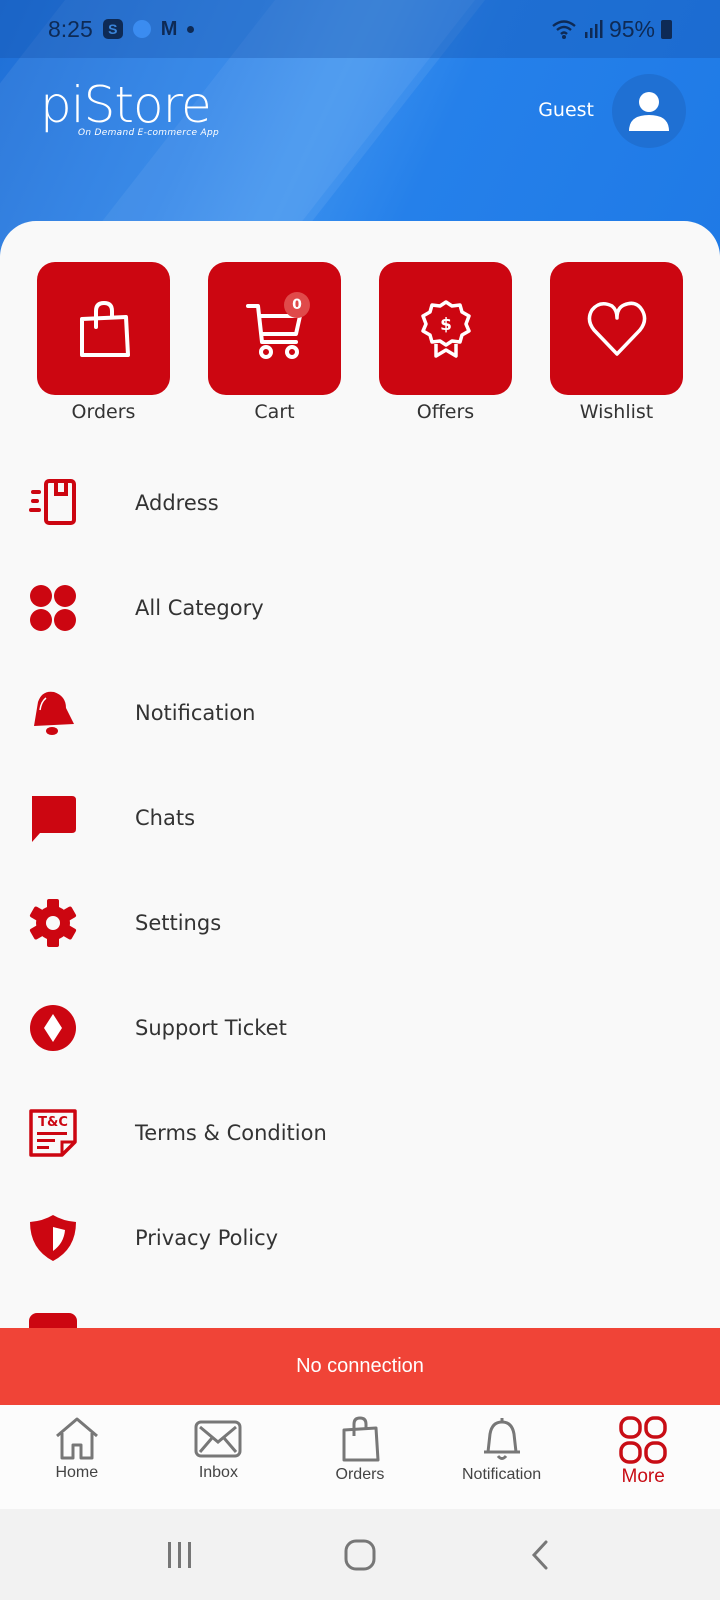 This screenshot has height=1600, width=720. Describe the element at coordinates (141, 29) in the screenshot. I see `blue-dot-icon` at that location.